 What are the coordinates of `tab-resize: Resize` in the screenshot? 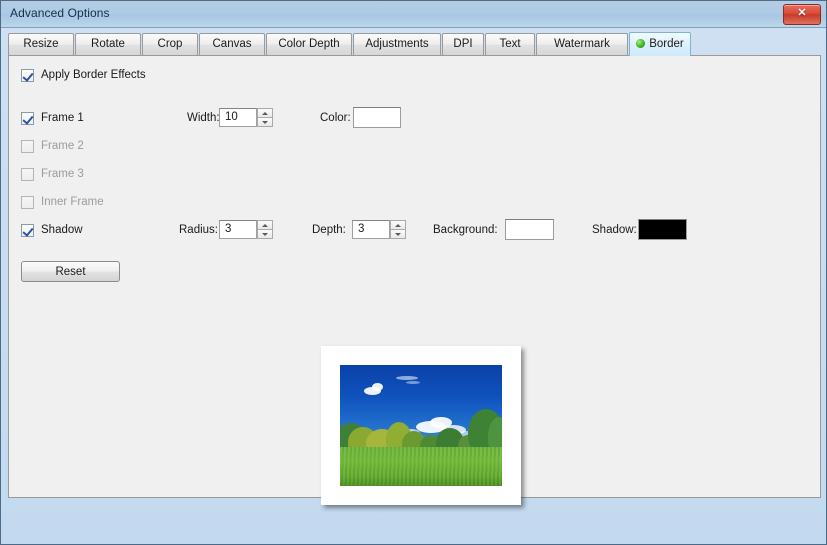 It's located at (41, 44).